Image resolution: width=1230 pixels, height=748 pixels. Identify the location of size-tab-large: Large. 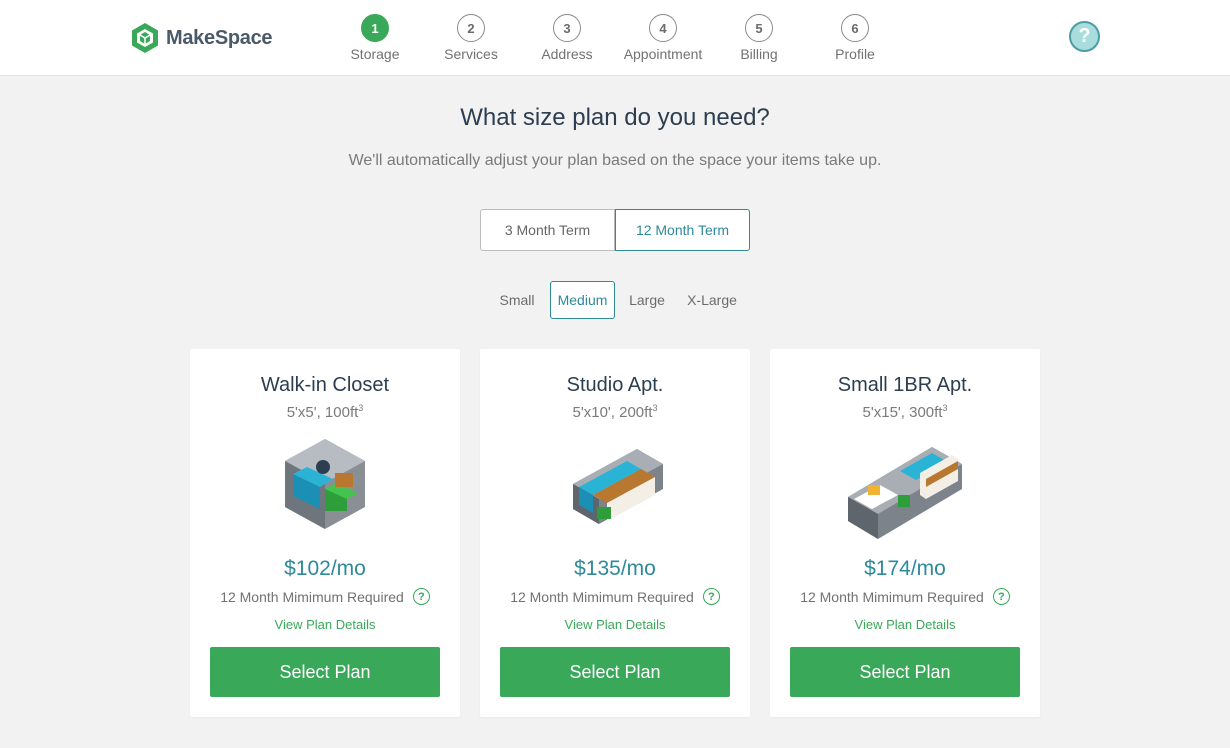
(647, 300).